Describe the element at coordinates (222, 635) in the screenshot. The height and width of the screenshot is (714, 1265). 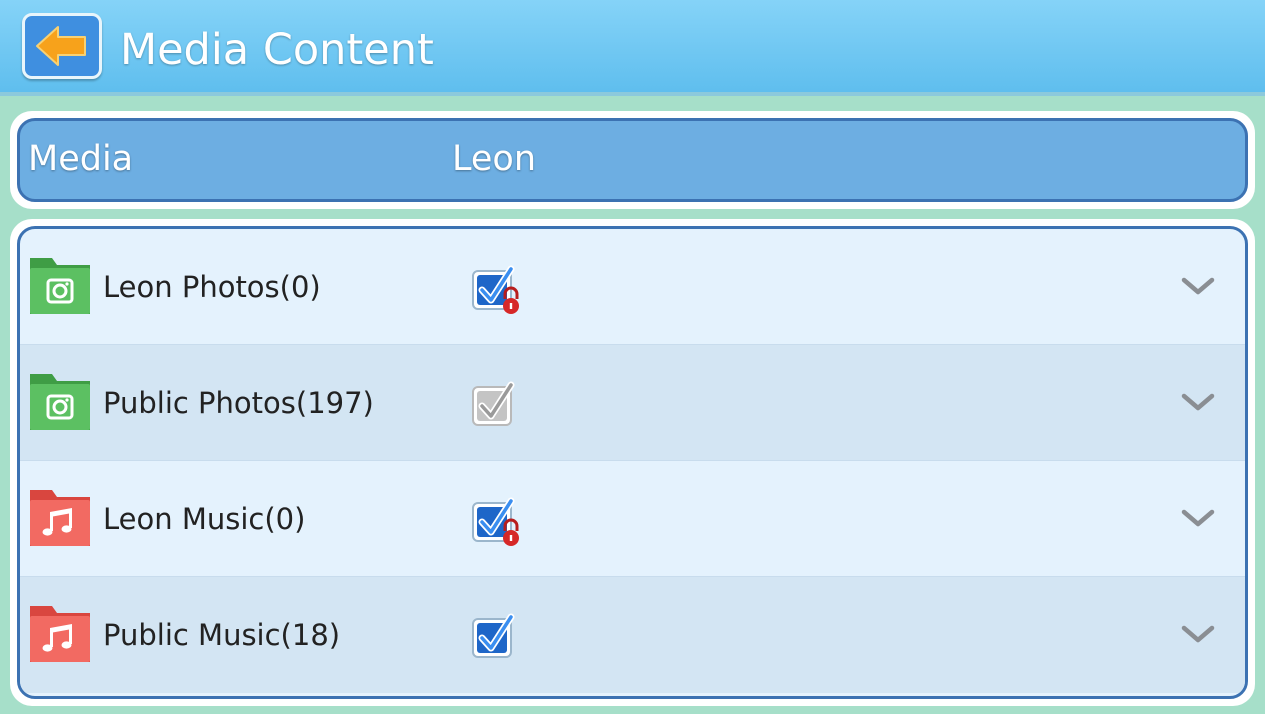
I see `media-row-label: Public Music(18)` at that location.